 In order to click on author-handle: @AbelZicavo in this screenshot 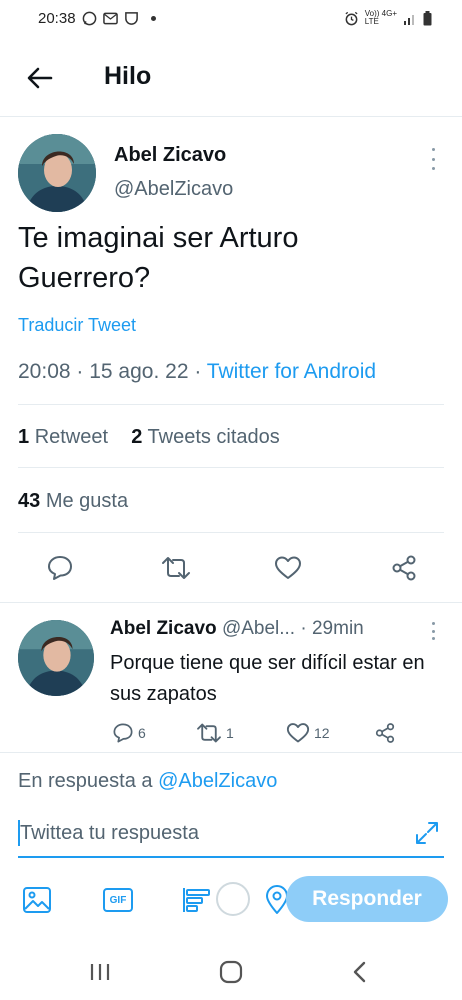, I will do `click(173, 189)`.